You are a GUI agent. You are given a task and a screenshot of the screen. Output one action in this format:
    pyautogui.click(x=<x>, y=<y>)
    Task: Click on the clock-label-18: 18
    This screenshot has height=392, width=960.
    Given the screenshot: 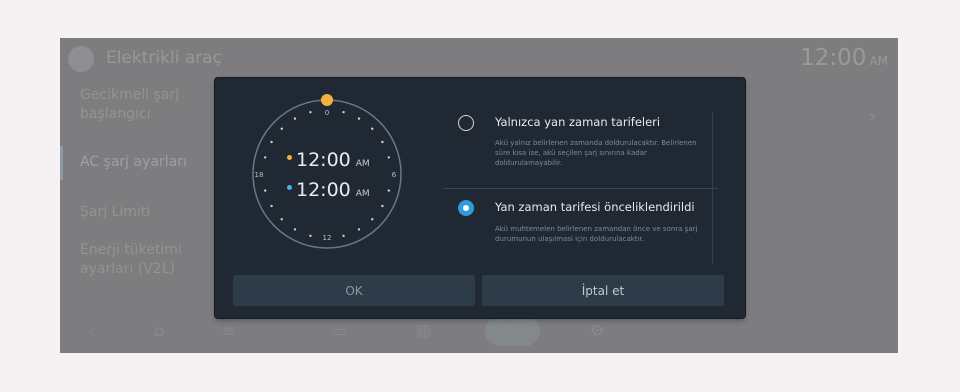 What is the action you would take?
    pyautogui.click(x=259, y=175)
    